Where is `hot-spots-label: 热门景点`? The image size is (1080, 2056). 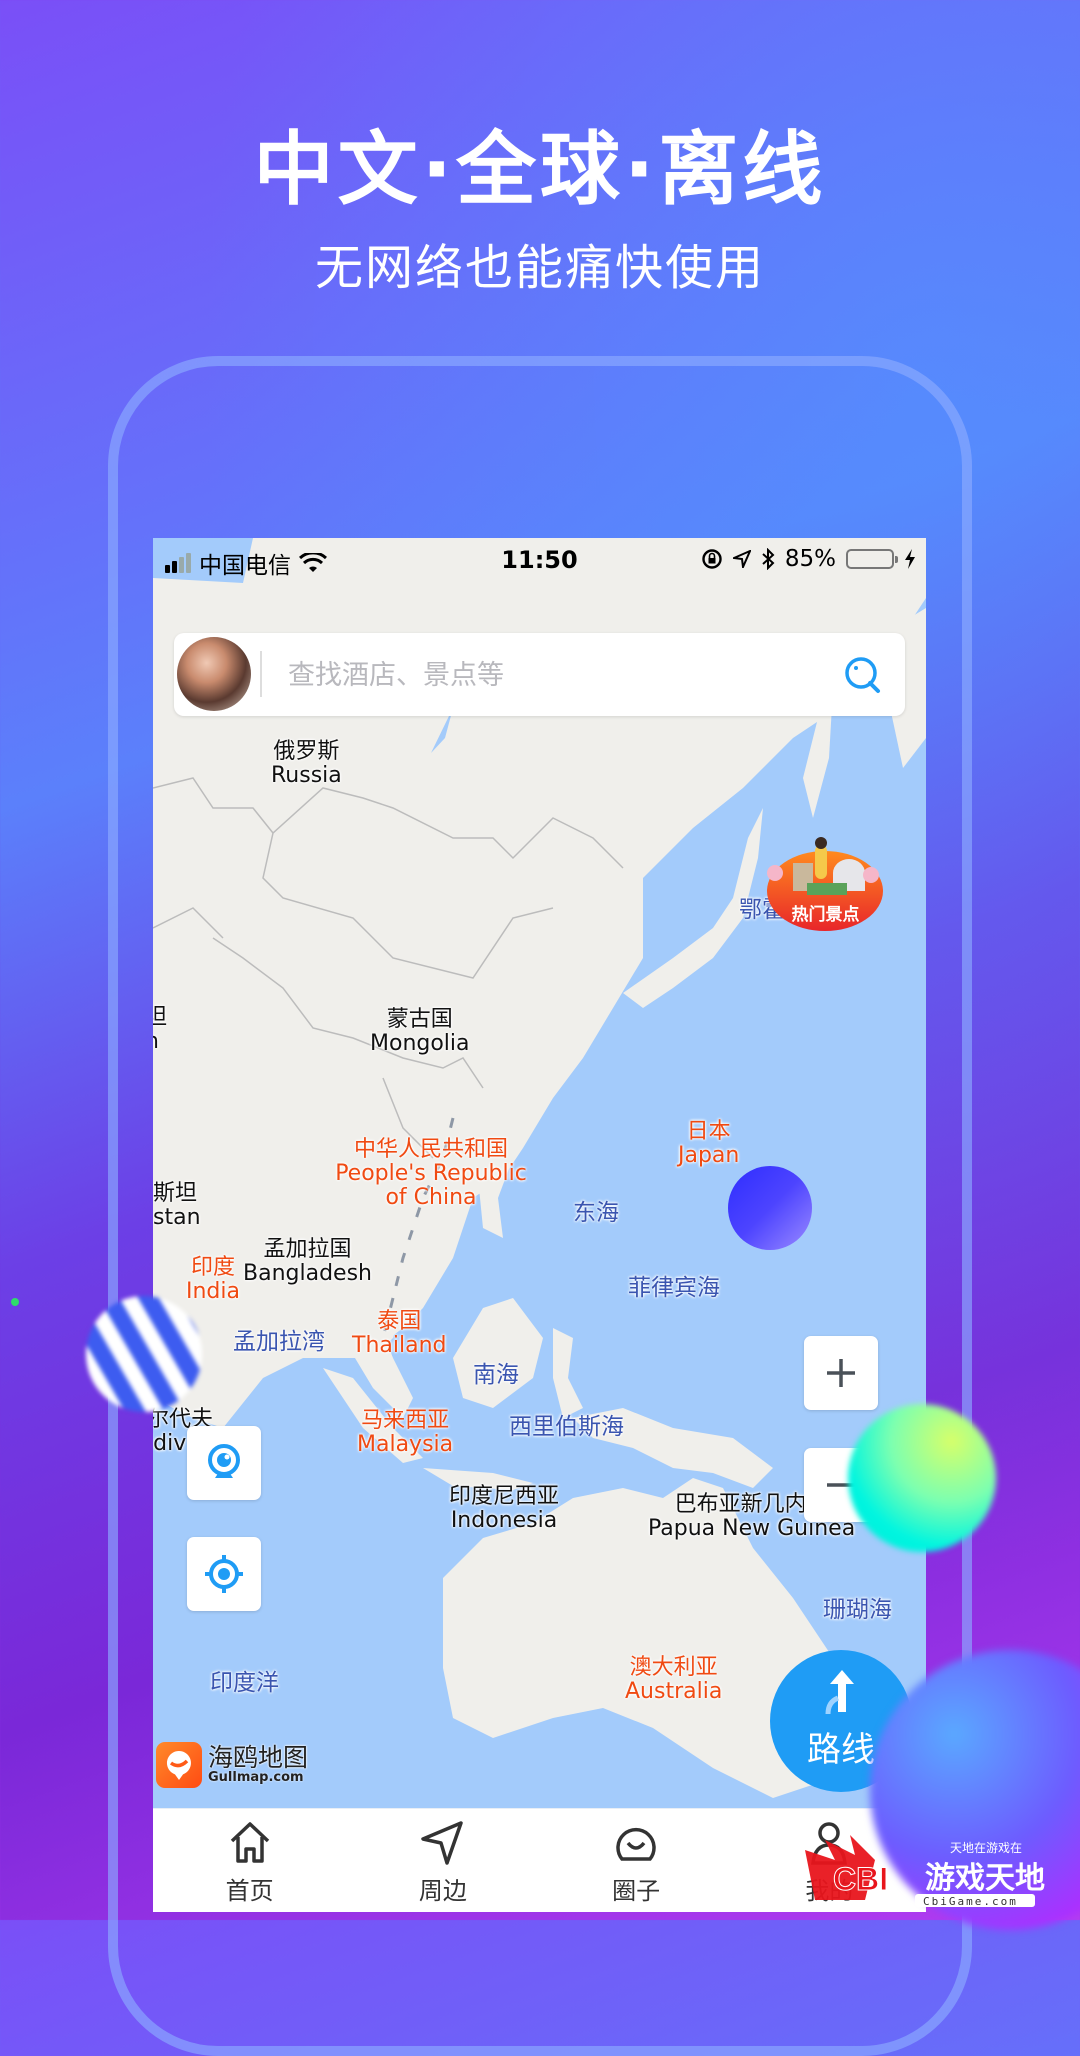
hot-spots-label: 热门景点 is located at coordinates (825, 915).